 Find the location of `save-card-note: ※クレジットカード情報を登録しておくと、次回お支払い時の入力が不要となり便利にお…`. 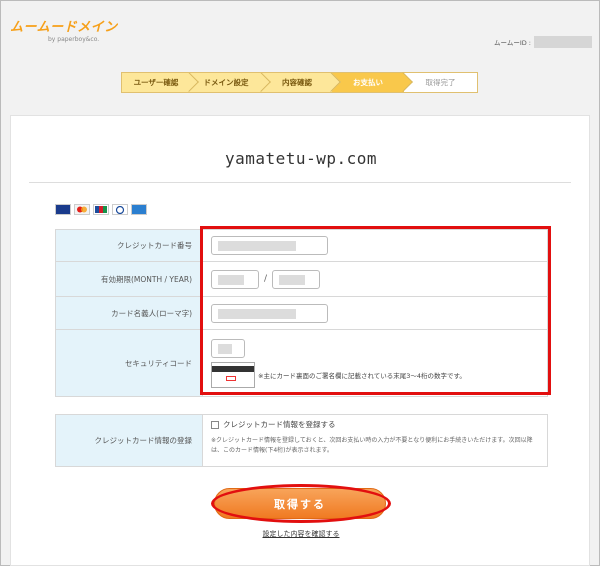

save-card-note: ※クレジットカード情報を登録しておくと、次回お支払い時の入力が不要となり便利にお… is located at coordinates (372, 445).